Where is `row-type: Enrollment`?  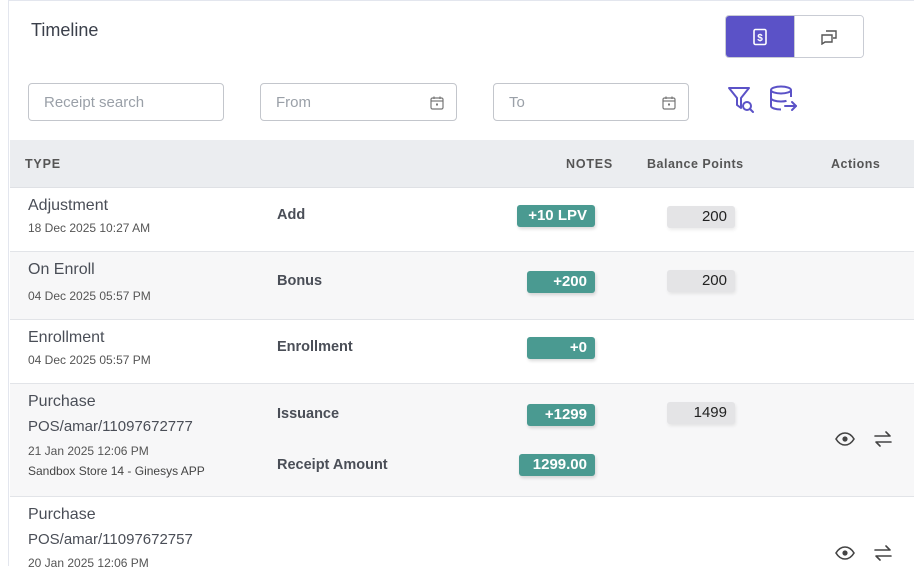
row-type: Enrollment is located at coordinates (66, 337).